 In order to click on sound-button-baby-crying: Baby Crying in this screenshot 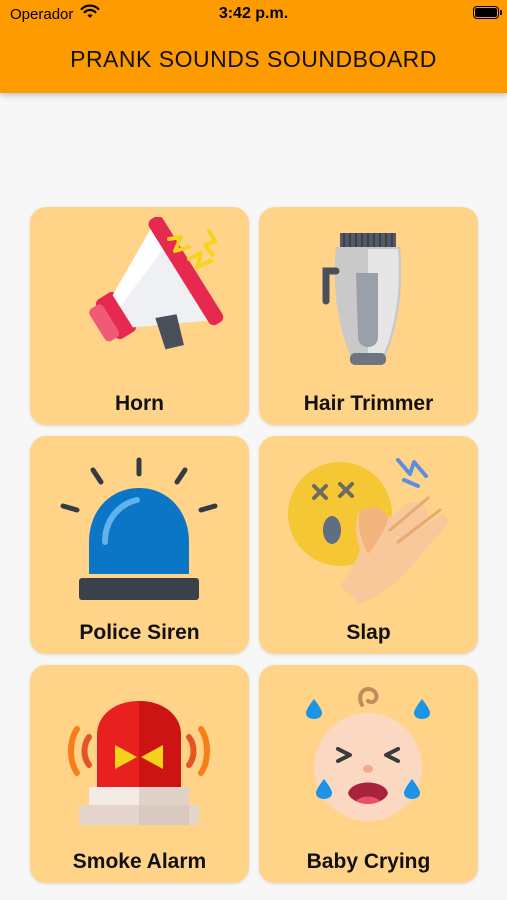, I will do `click(368, 774)`.